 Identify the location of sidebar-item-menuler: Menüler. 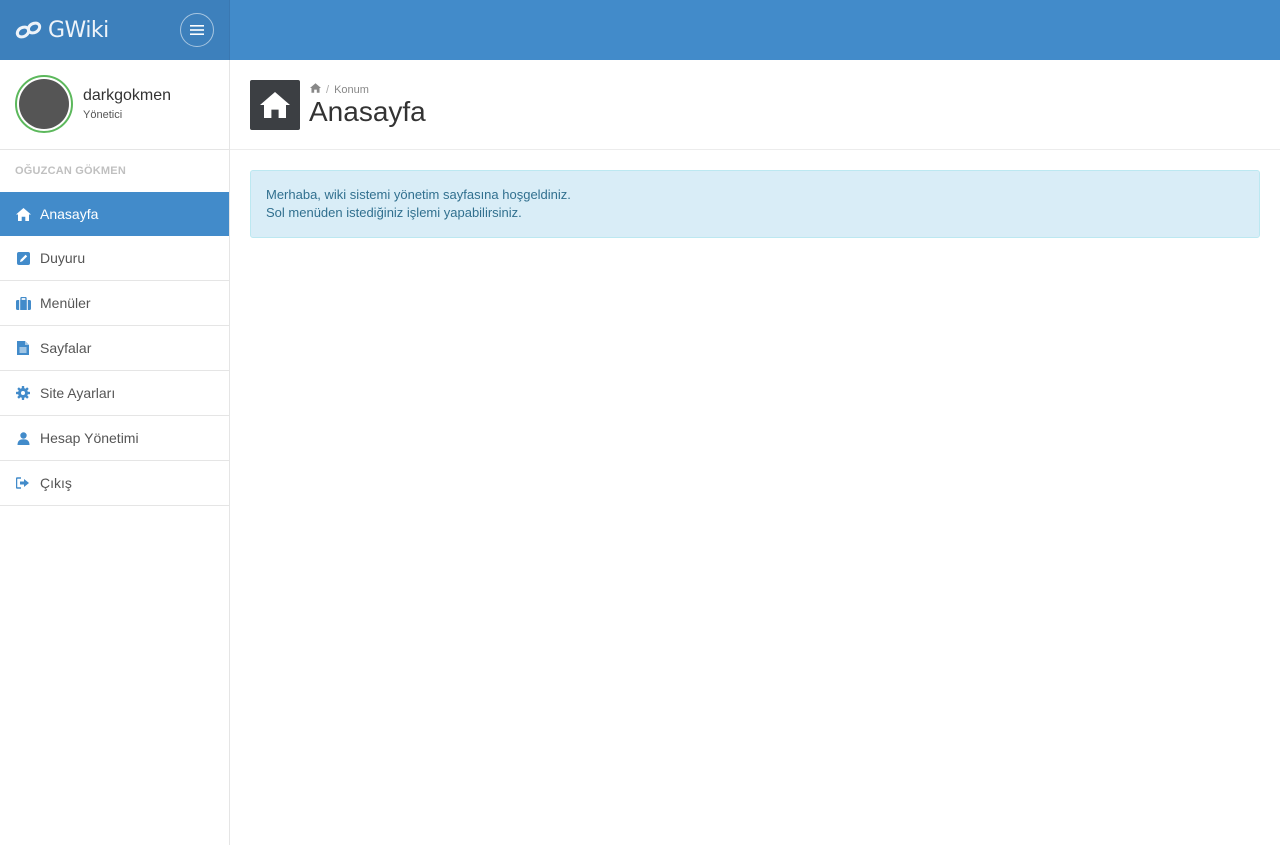
(114, 303).